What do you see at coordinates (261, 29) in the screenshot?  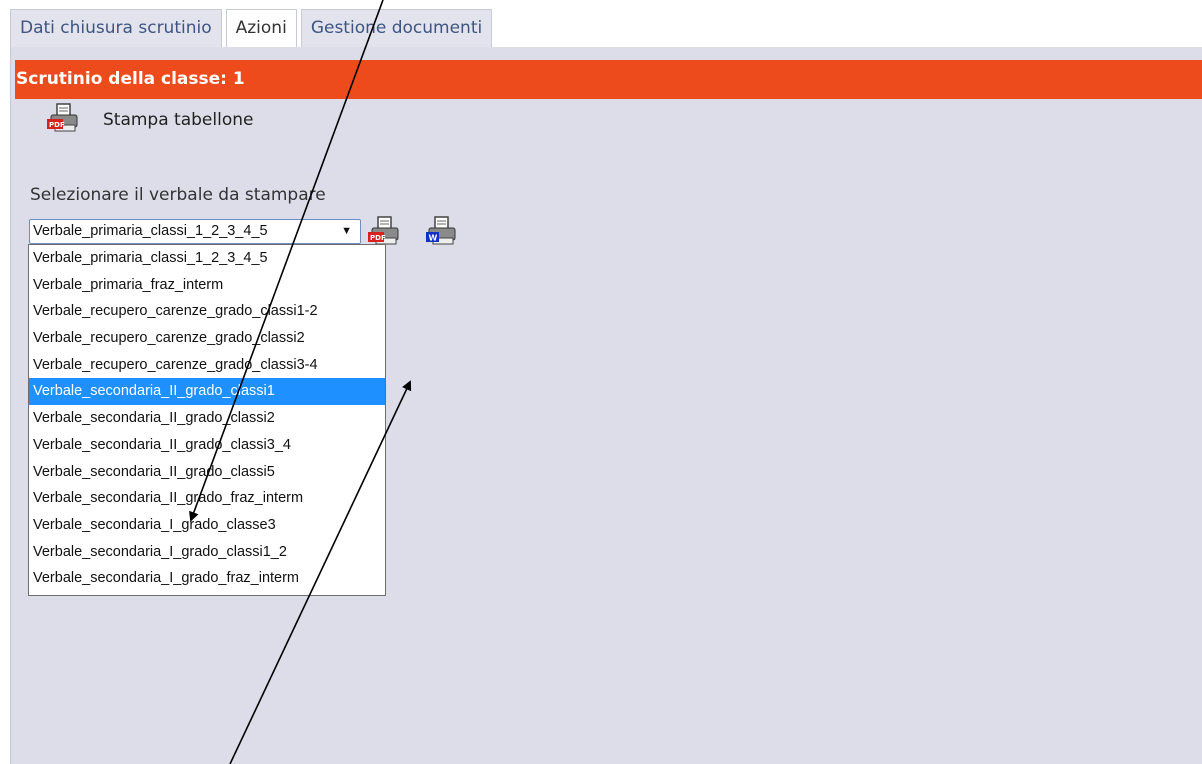 I see `tab-azioni: Azioni` at bounding box center [261, 29].